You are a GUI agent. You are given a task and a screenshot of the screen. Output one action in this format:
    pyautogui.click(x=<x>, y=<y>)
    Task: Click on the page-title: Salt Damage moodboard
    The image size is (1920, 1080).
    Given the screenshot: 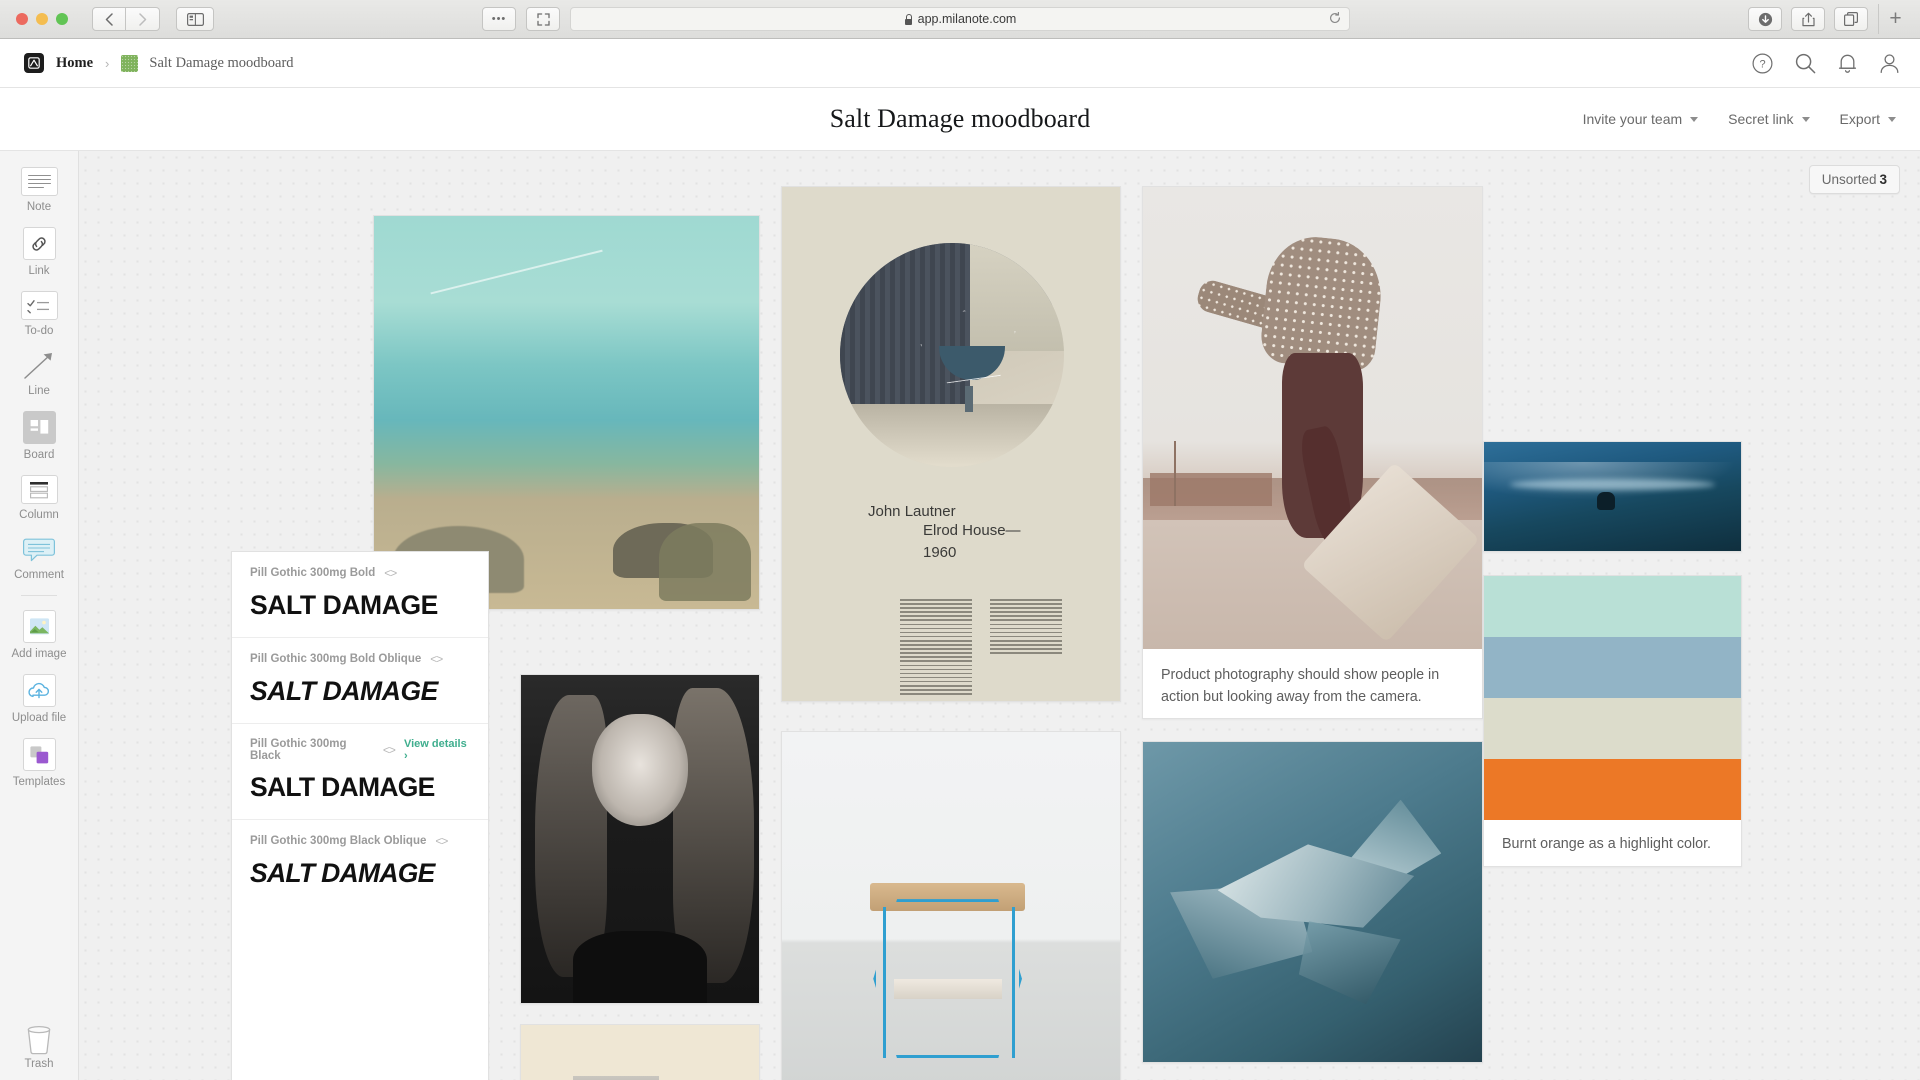 What is the action you would take?
    pyautogui.click(x=960, y=119)
    